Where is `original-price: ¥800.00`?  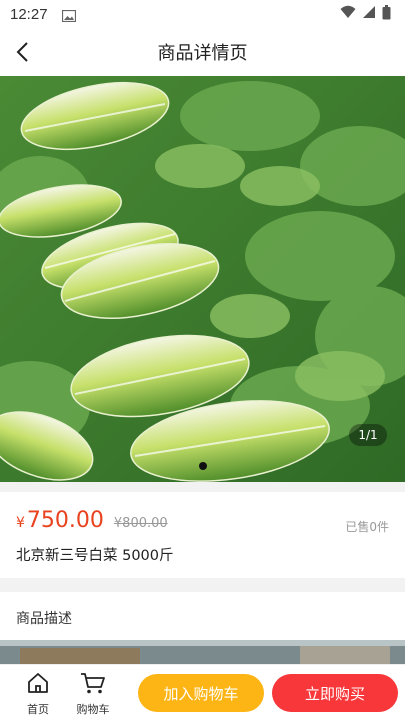 original-price: ¥800.00 is located at coordinates (140, 523).